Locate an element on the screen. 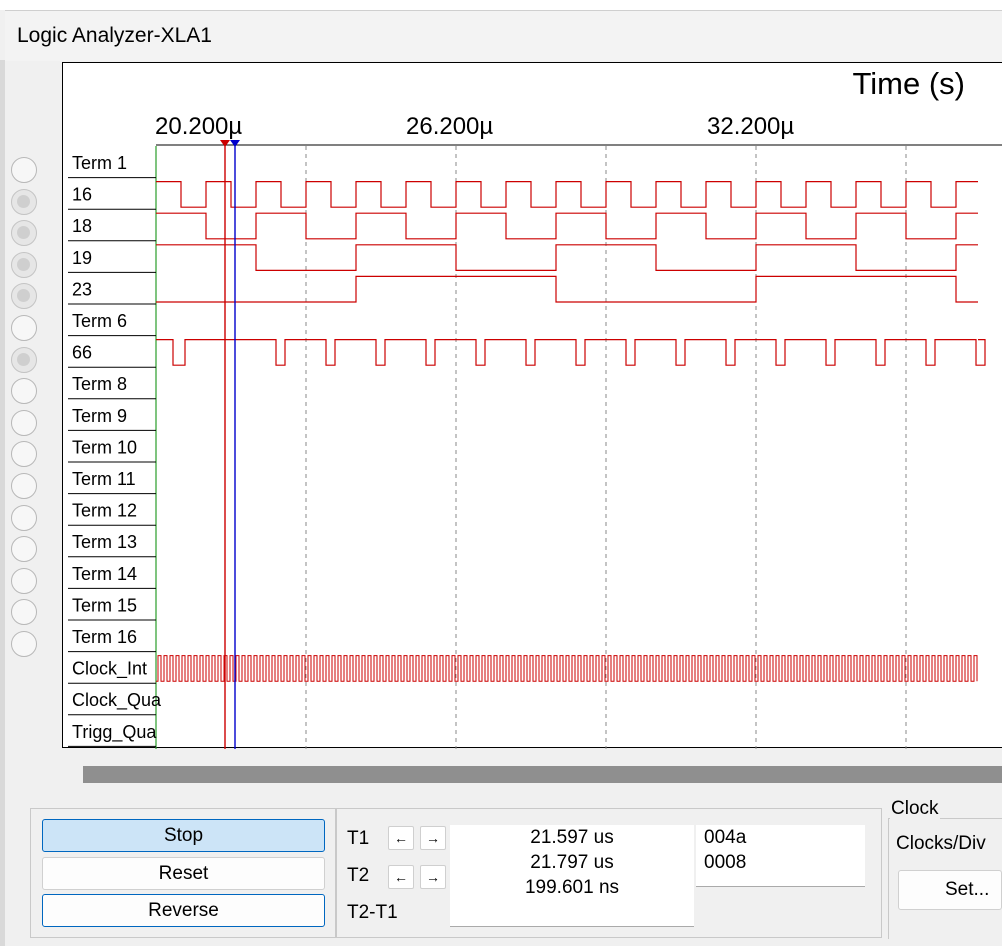  t2-label: T2 is located at coordinates (358, 875).